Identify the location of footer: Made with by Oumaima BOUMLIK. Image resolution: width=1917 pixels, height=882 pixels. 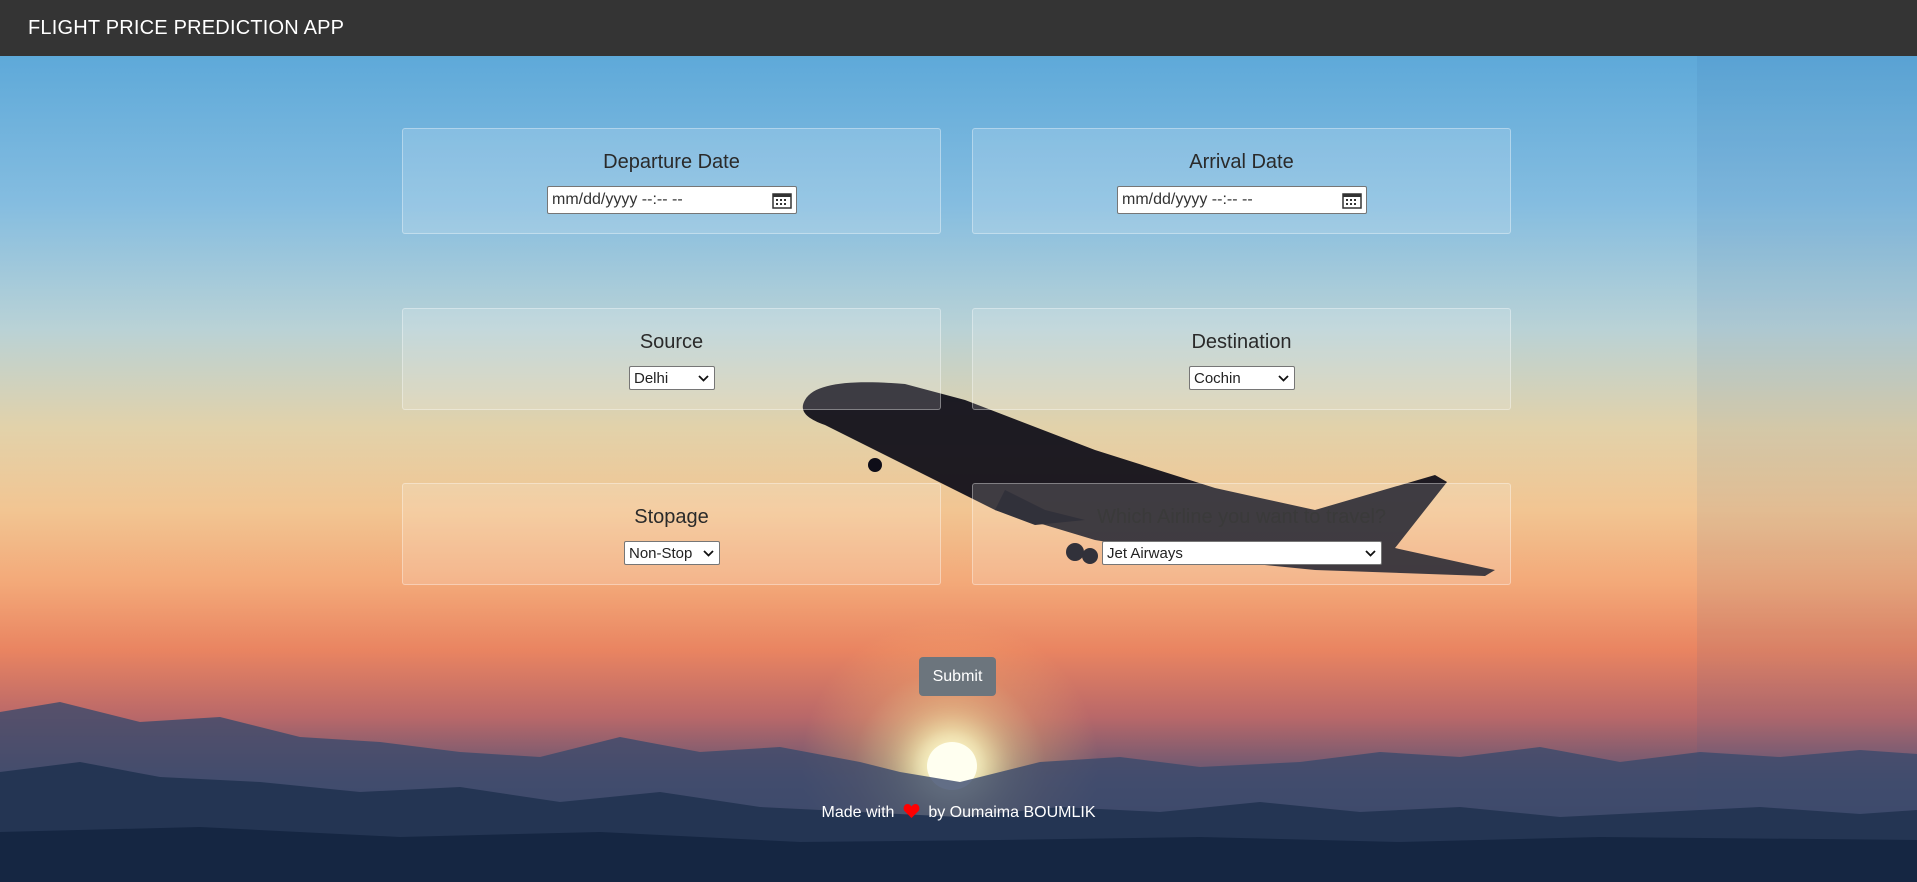
(958, 812).